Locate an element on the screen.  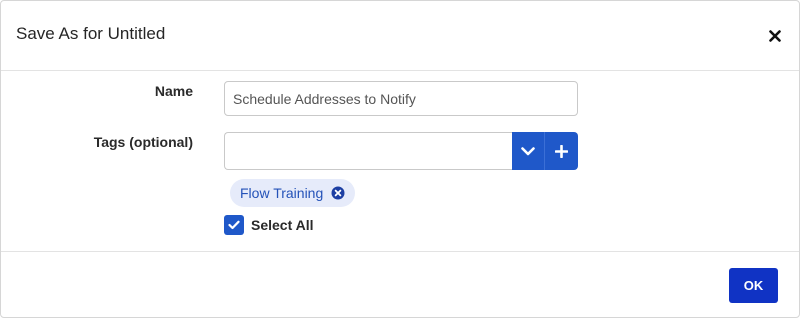
tag-remove-button is located at coordinates (338, 193).